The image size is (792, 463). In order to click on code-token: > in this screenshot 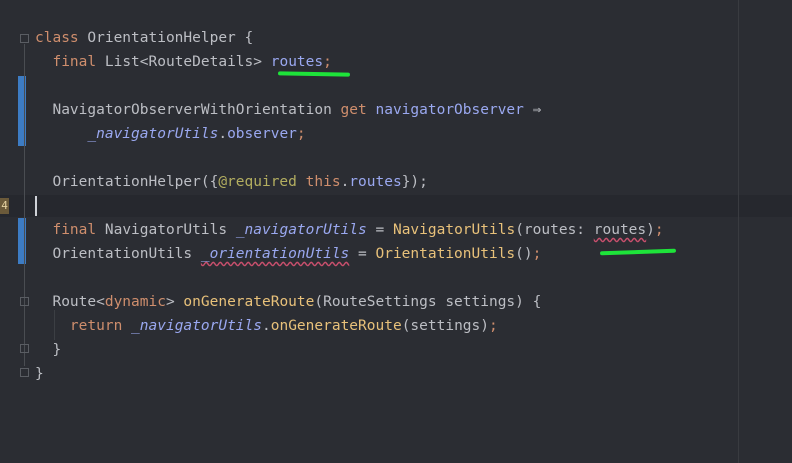, I will do `click(174, 302)`.